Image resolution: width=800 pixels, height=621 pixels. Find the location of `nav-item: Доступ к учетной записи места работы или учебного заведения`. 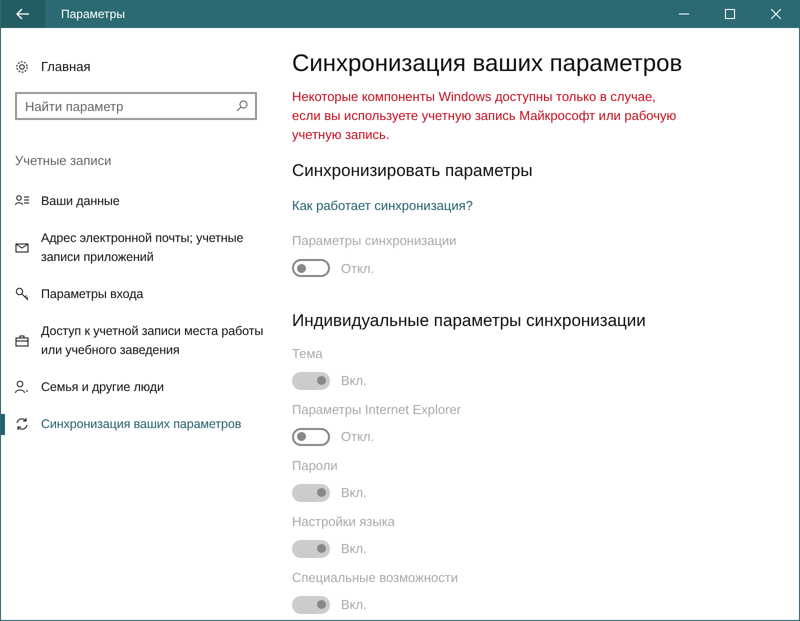

nav-item: Доступ к учетной записи места работы или учебного заведения is located at coordinates (136, 340).